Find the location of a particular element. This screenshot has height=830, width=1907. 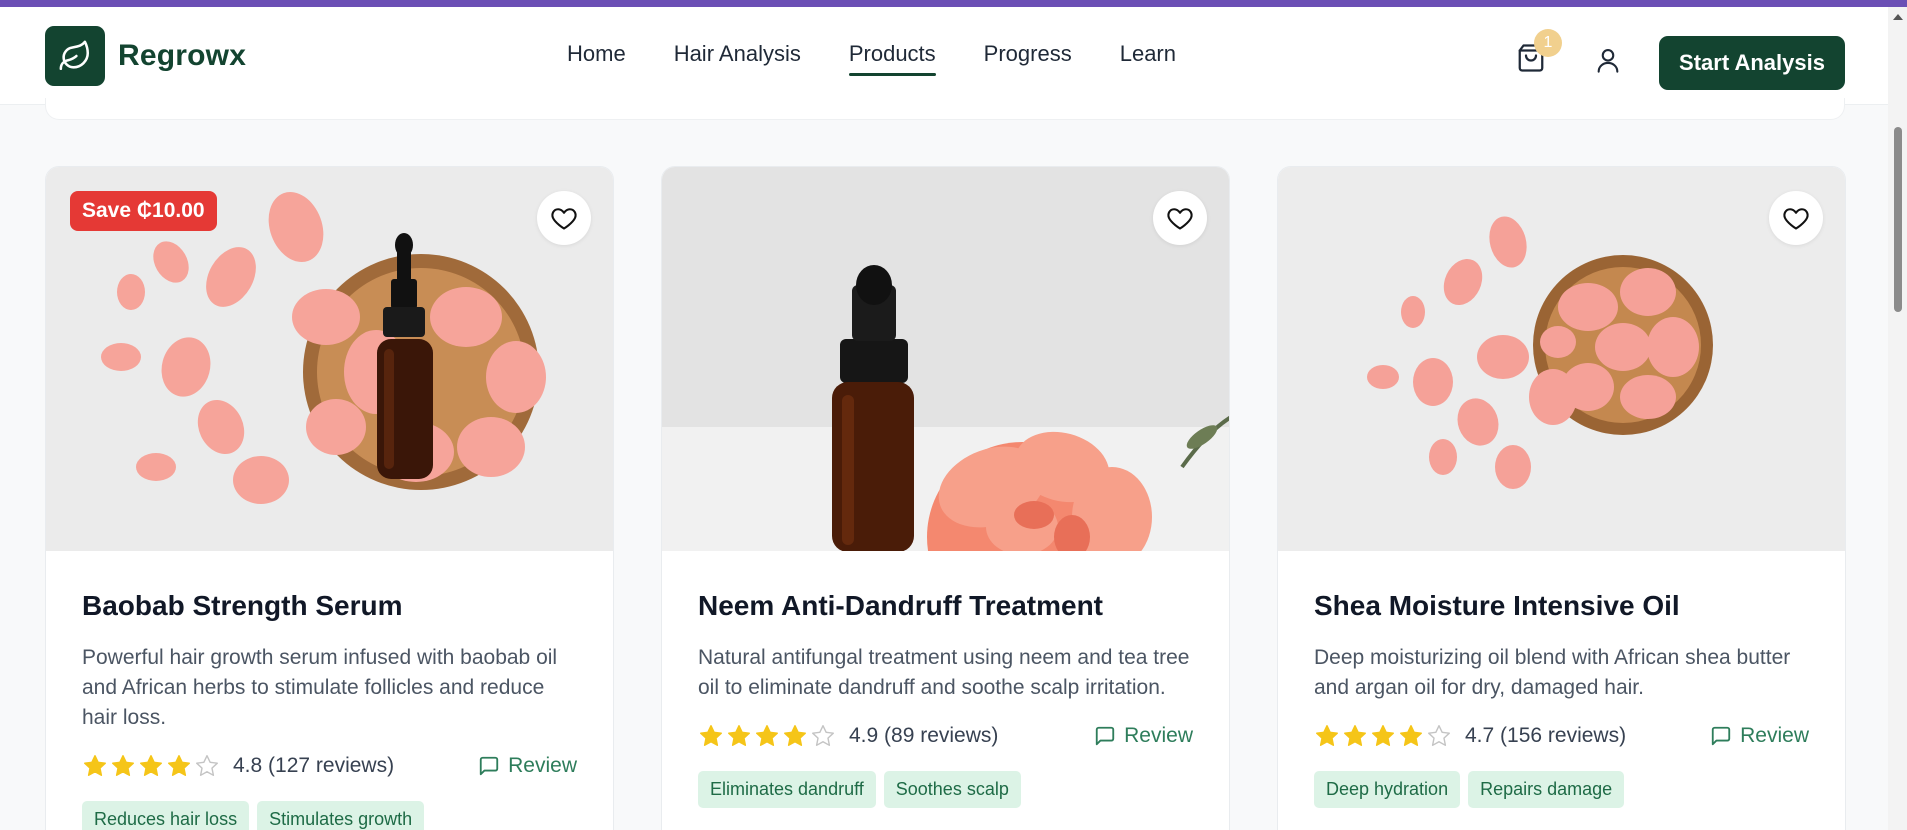

brand-name: Regrowx is located at coordinates (182, 55).